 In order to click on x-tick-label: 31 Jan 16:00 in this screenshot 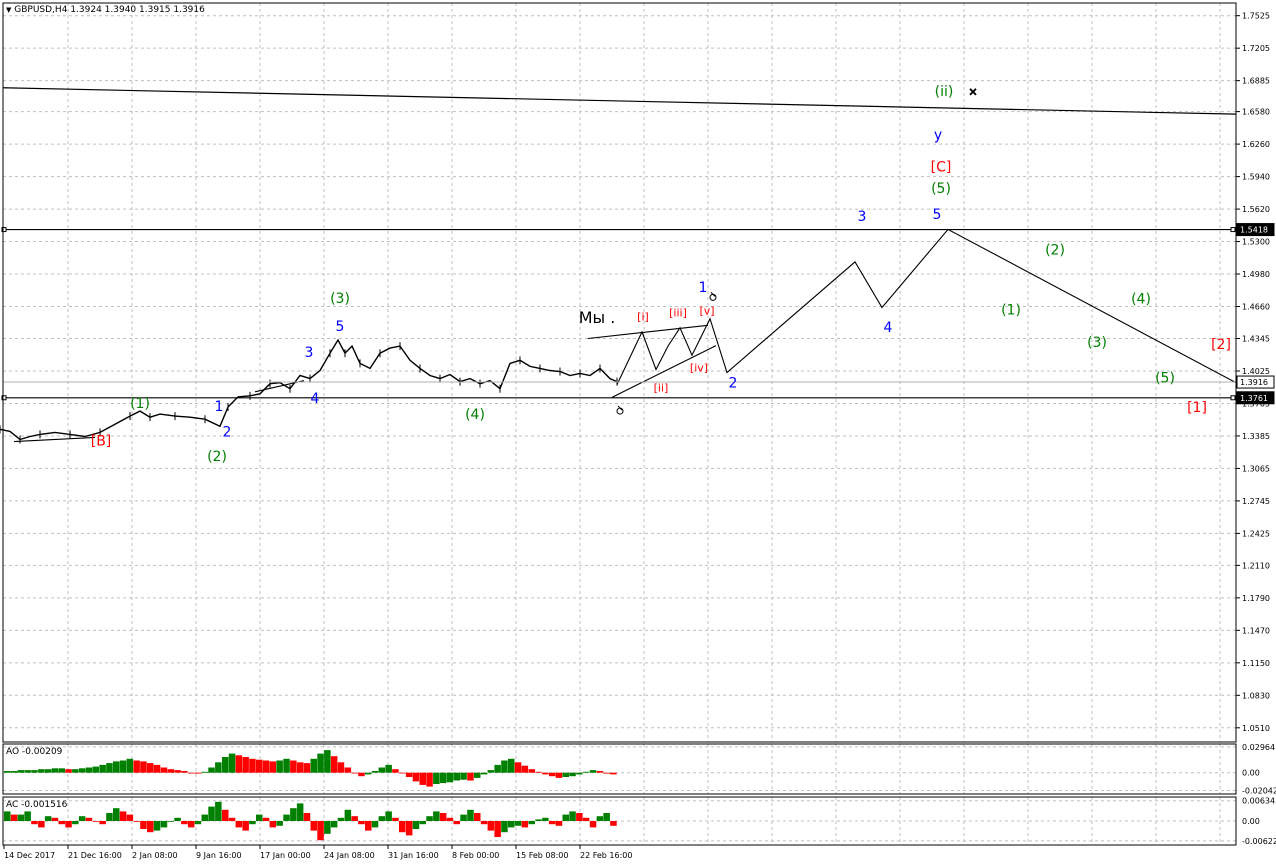, I will do `click(413, 855)`.